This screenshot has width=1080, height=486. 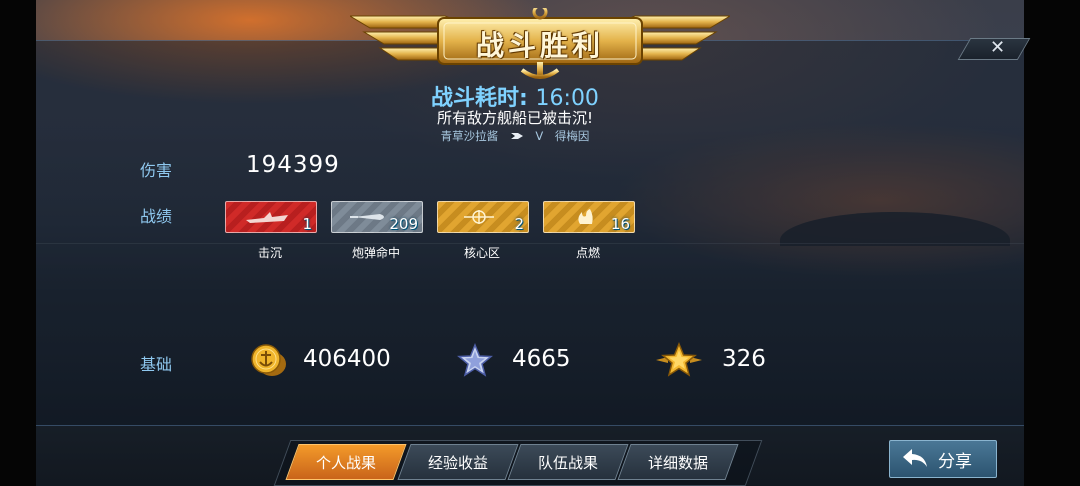 I want to click on player-matchup: 青草沙拉酱 V 得梅因, so click(x=515, y=136).